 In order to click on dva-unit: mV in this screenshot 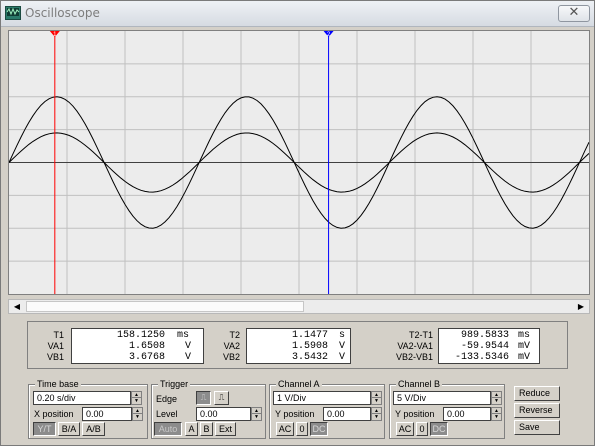, I will do `click(524, 346)`.